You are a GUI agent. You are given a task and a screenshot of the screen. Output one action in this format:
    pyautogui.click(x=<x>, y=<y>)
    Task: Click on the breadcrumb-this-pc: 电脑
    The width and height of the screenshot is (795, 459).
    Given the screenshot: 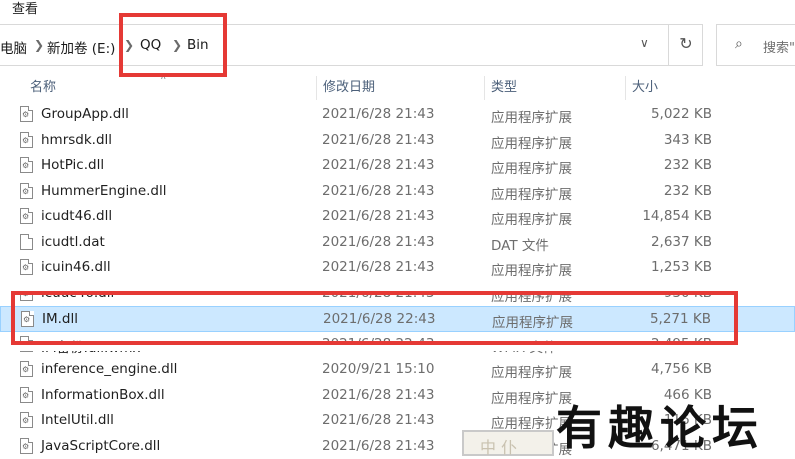 What is the action you would take?
    pyautogui.click(x=13, y=47)
    